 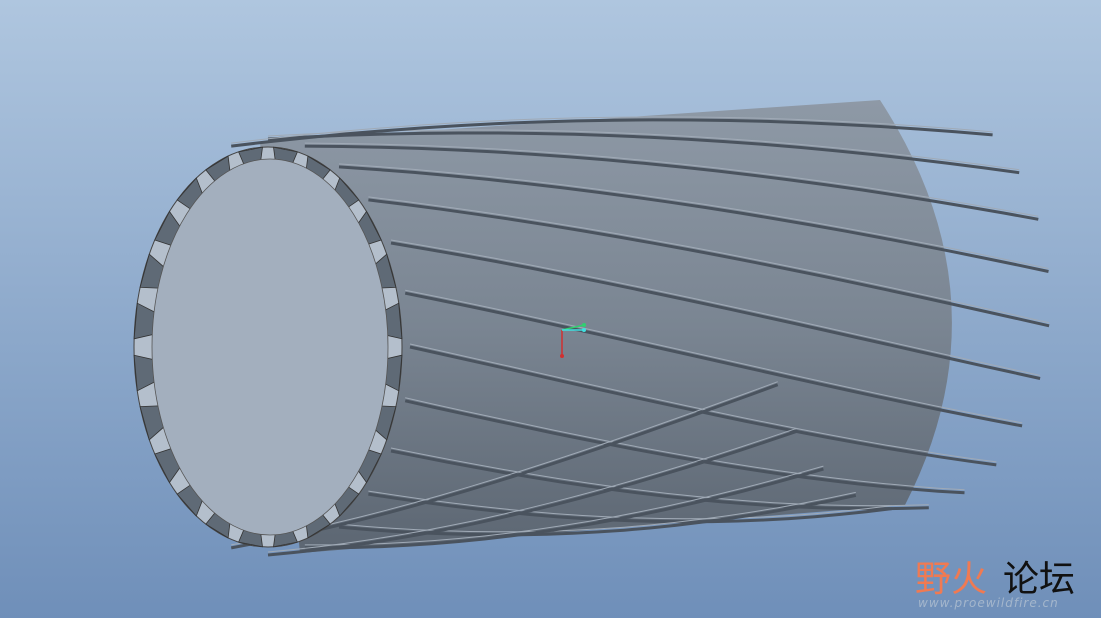 I want to click on watermark-brand-orange: 野火, so click(x=951, y=579).